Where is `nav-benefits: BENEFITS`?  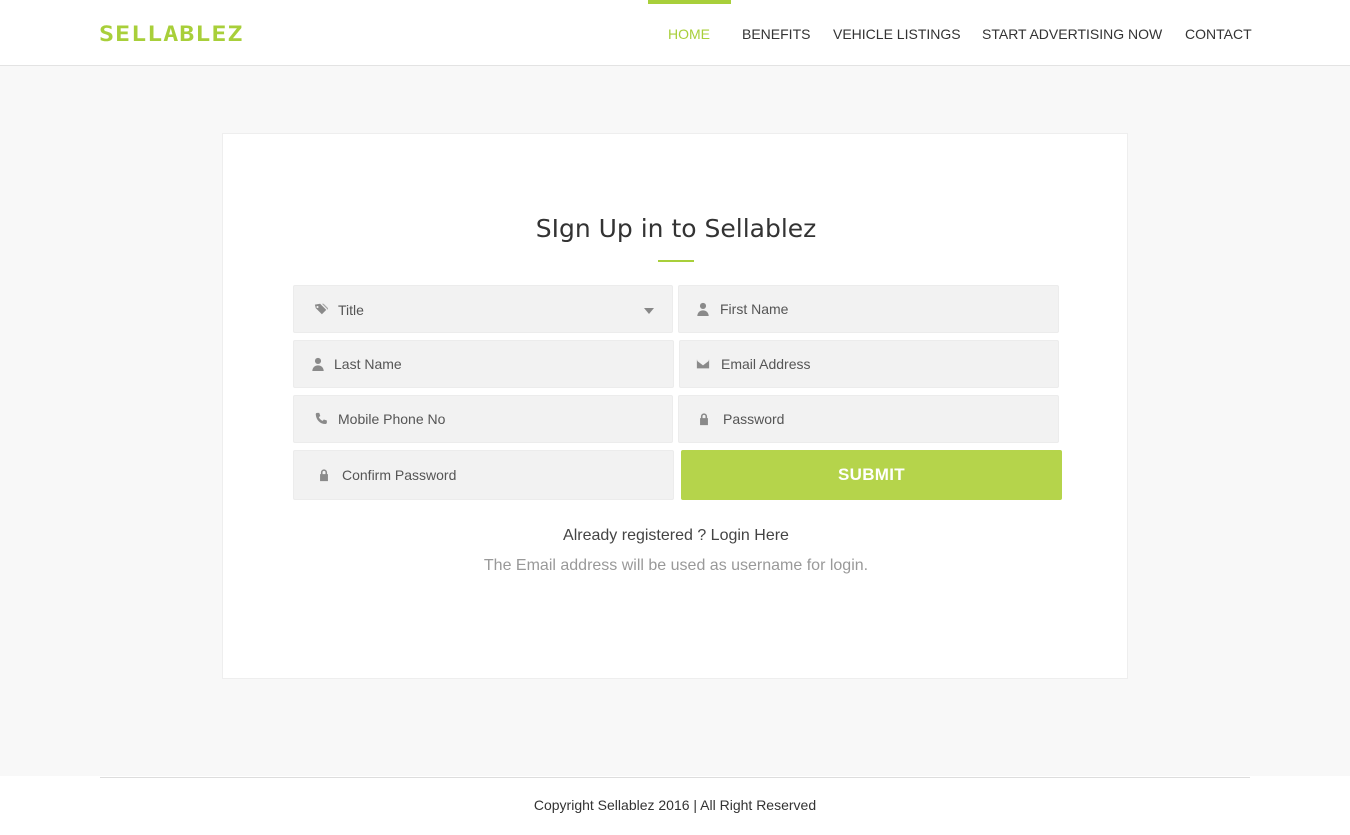 nav-benefits: BENEFITS is located at coordinates (776, 33).